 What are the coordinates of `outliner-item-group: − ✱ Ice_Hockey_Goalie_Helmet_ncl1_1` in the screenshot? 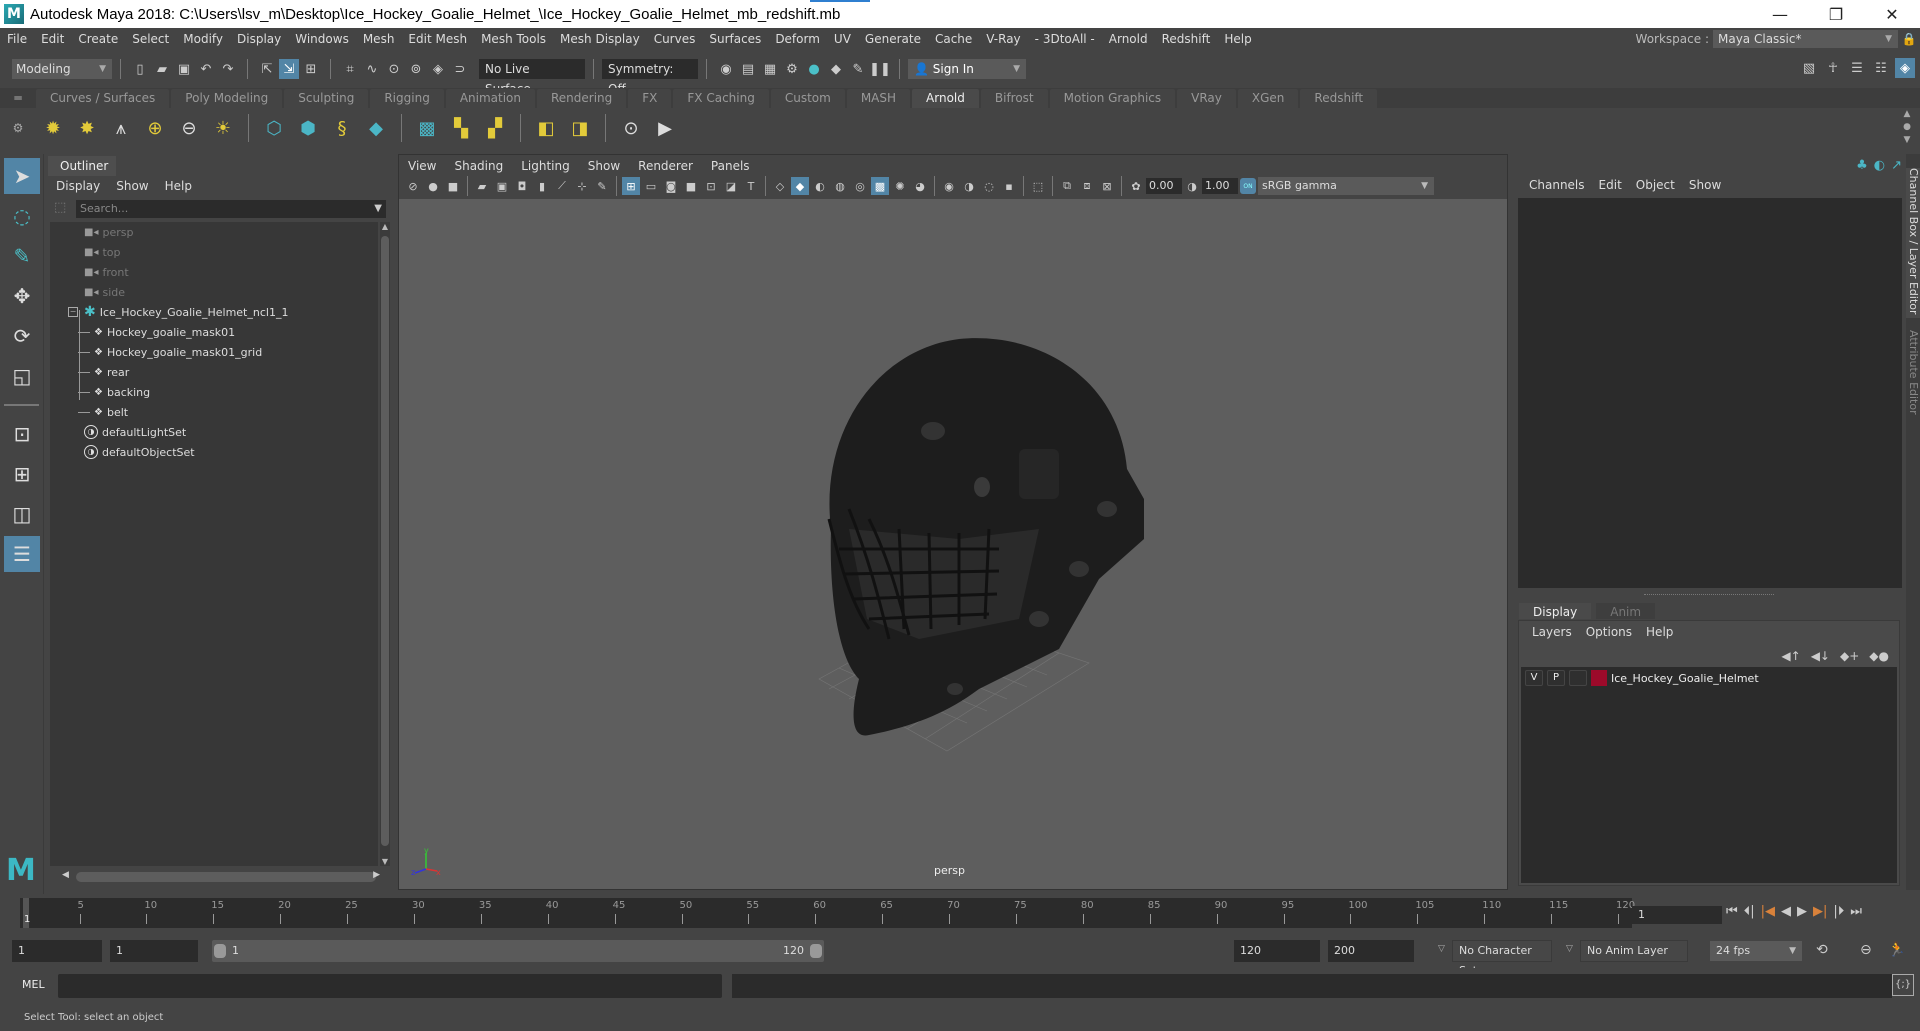 It's located at (214, 312).